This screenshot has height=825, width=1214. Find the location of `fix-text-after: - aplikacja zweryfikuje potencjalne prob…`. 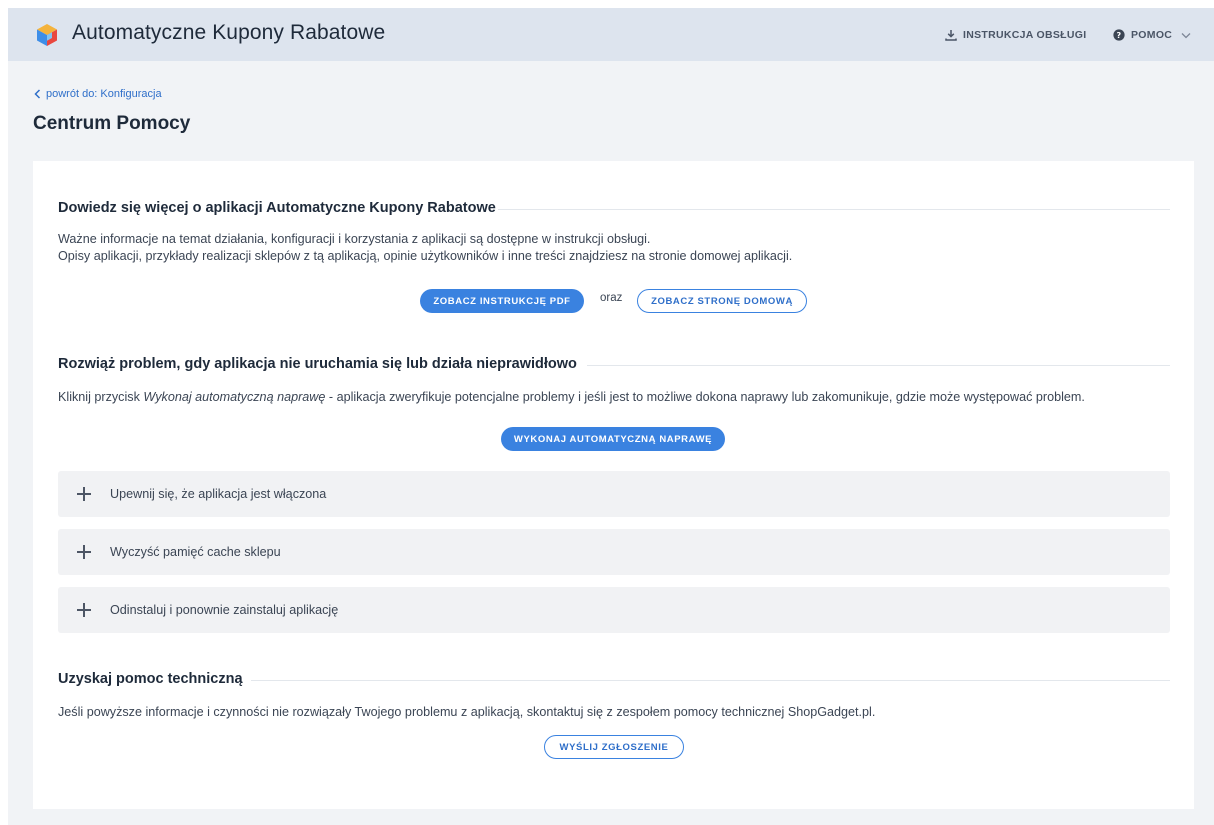

fix-text-after: - aplikacja zweryfikuje potencjalne prob… is located at coordinates (705, 397).